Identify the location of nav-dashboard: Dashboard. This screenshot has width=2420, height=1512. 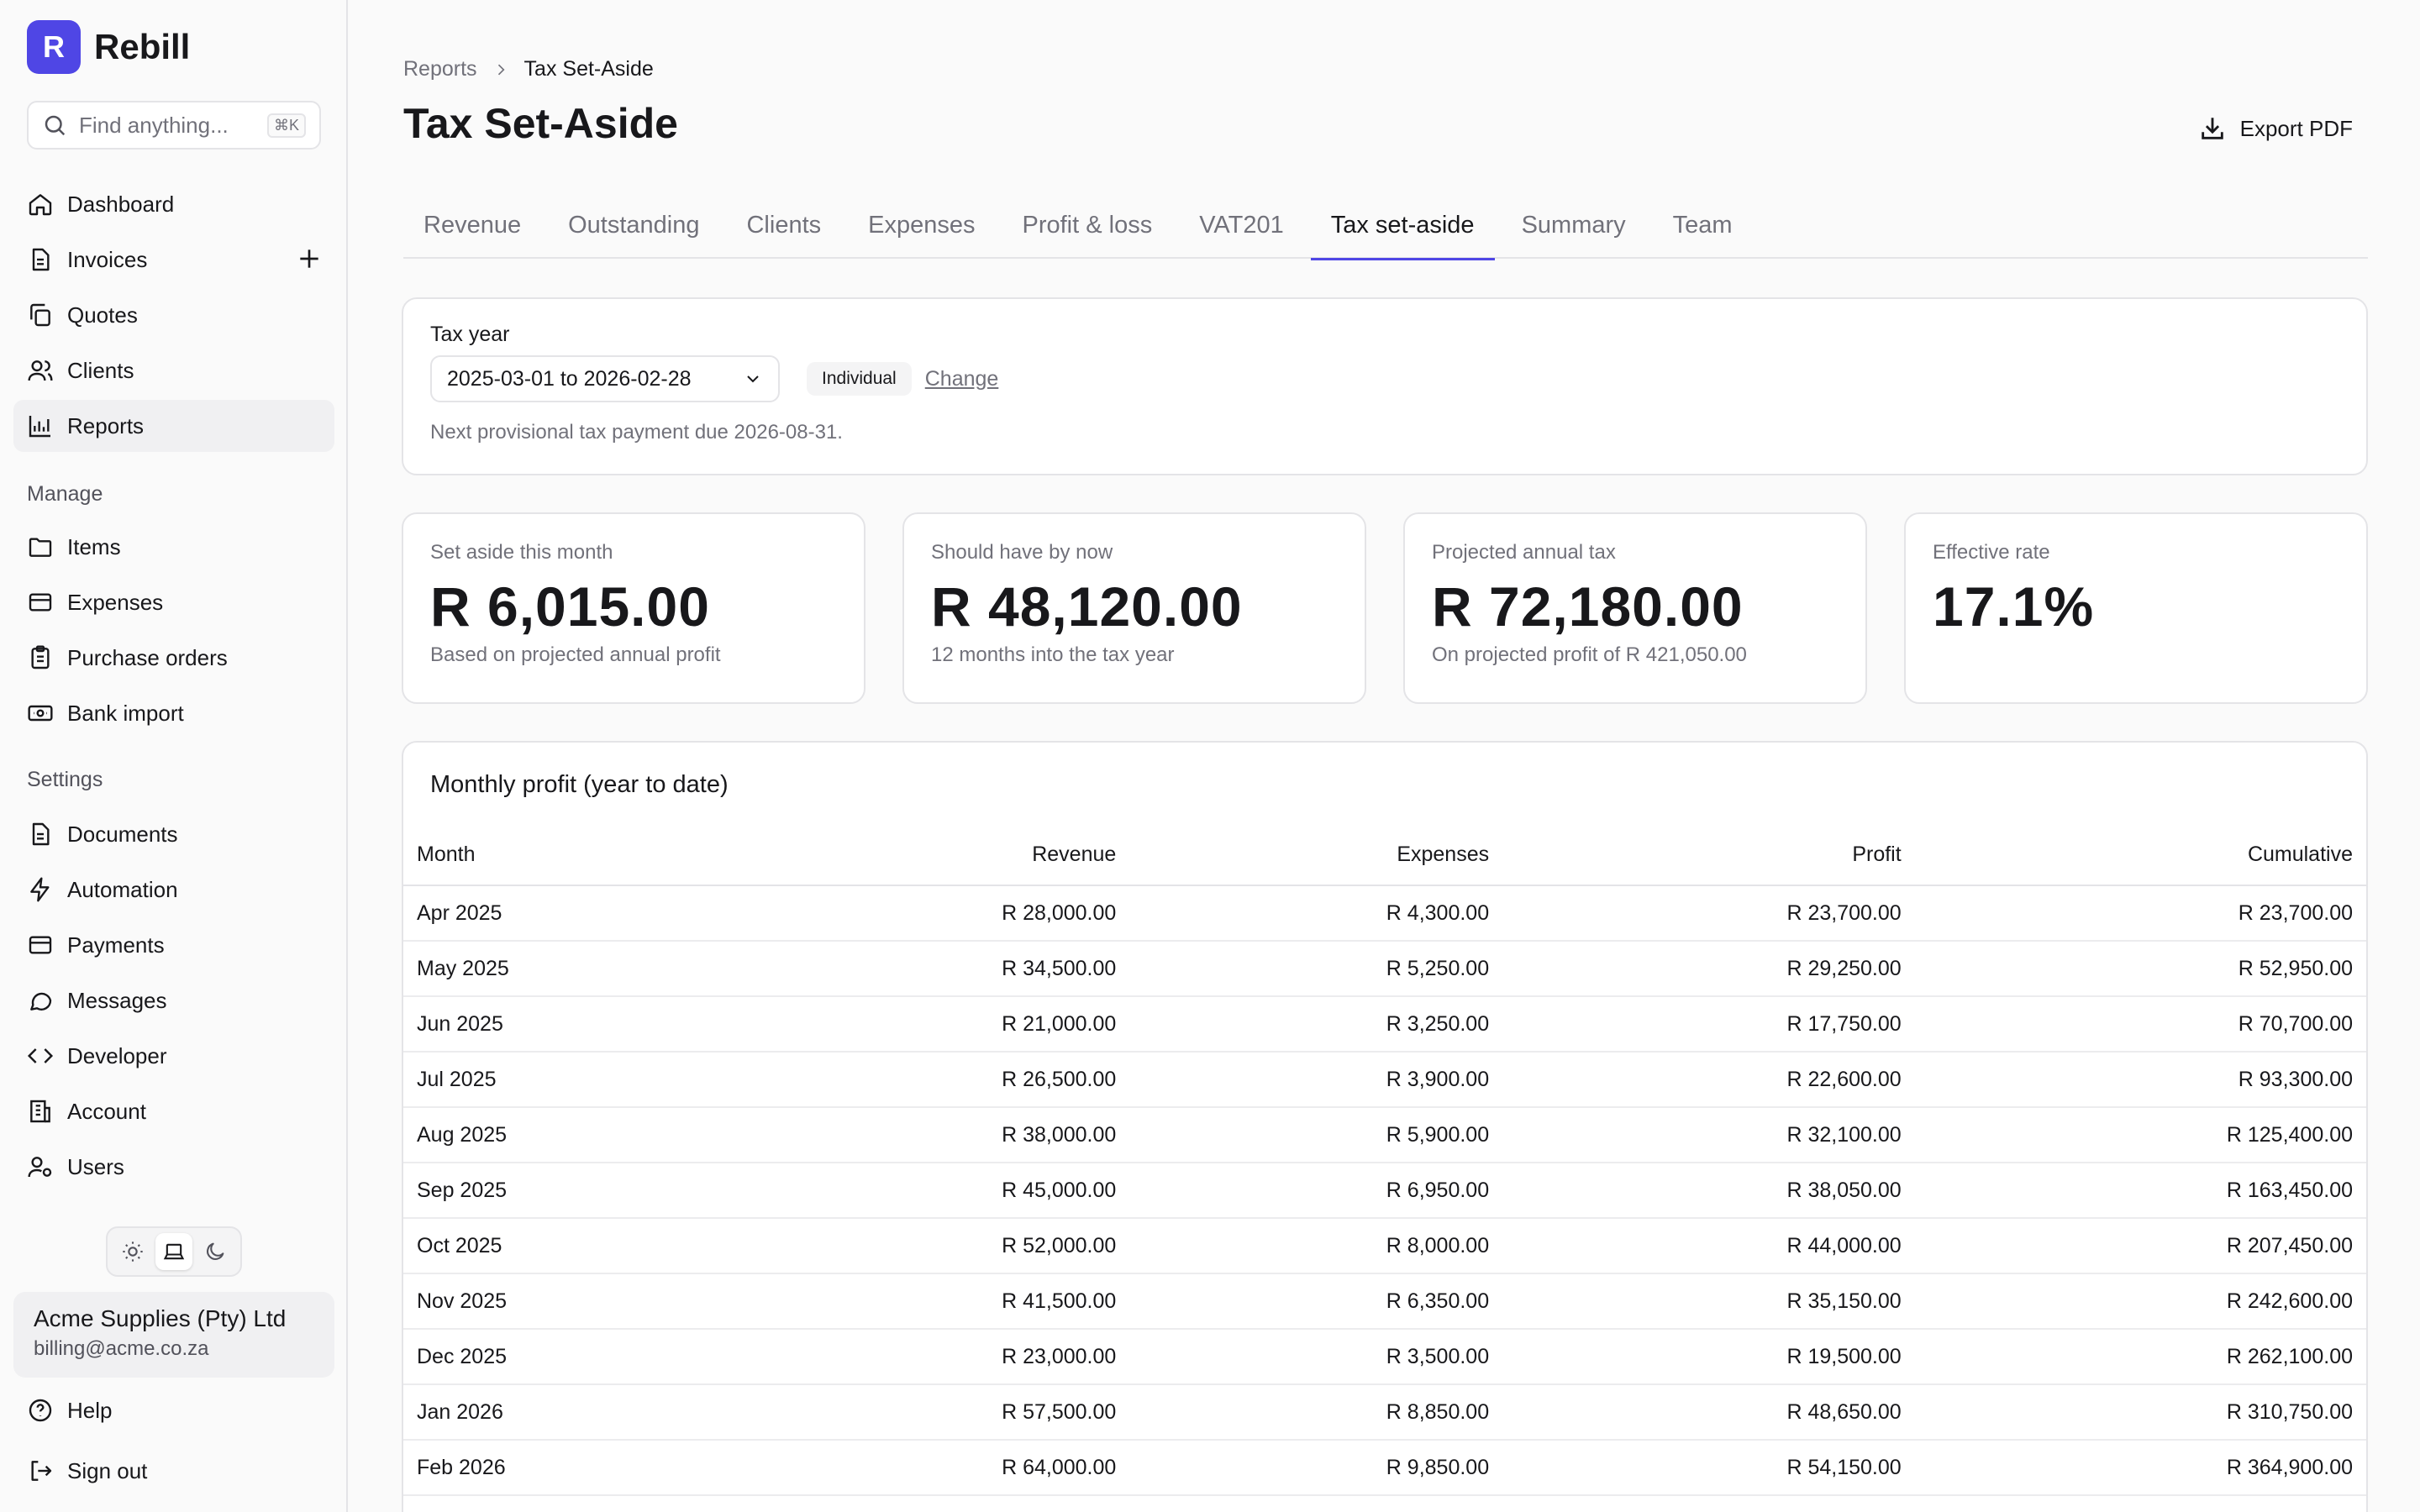
(173, 204).